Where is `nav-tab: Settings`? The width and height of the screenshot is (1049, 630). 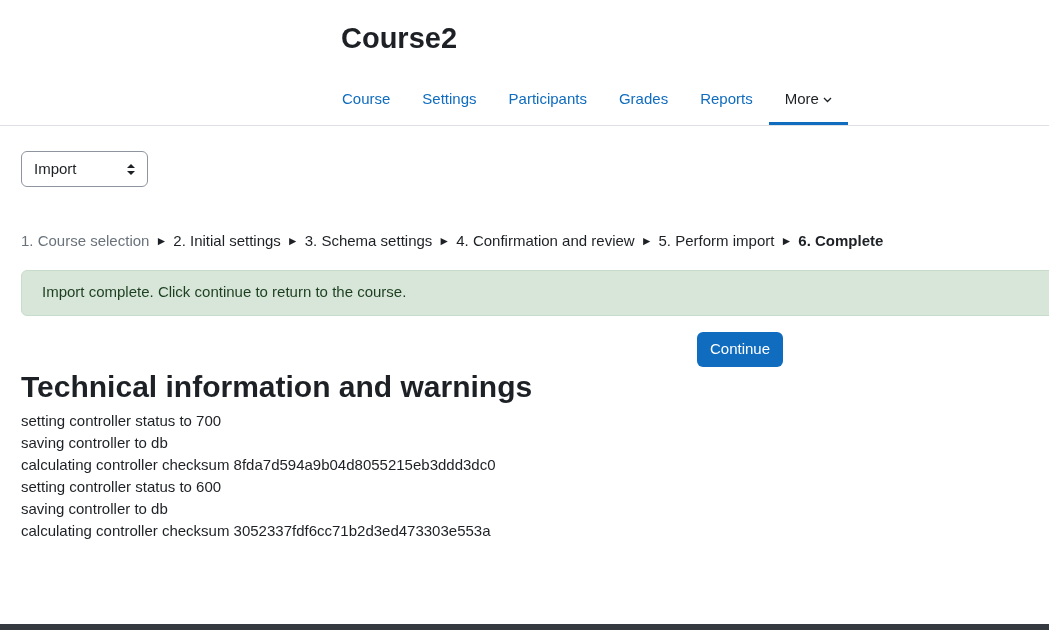 nav-tab: Settings is located at coordinates (449, 101).